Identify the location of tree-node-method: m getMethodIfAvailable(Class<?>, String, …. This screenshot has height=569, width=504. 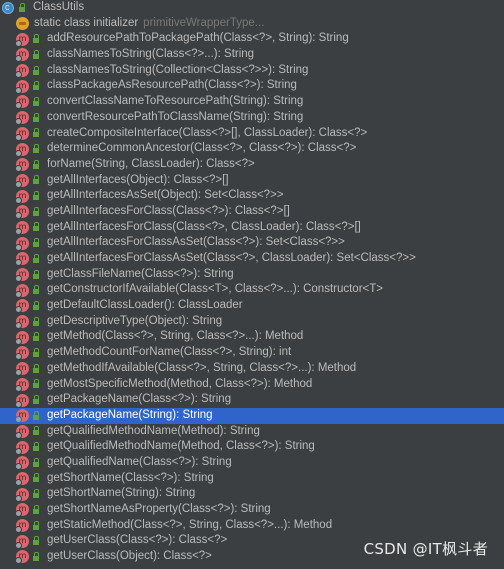
(252, 369).